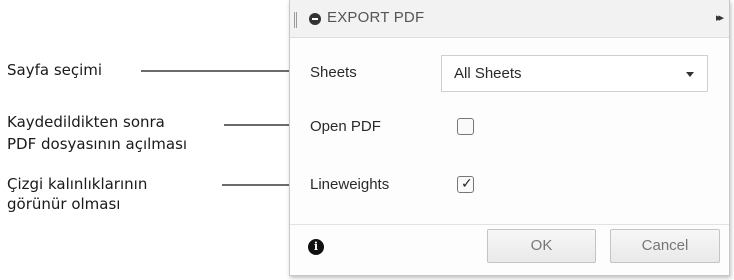  I want to click on open-pdf-label: Open PDF, so click(345, 126).